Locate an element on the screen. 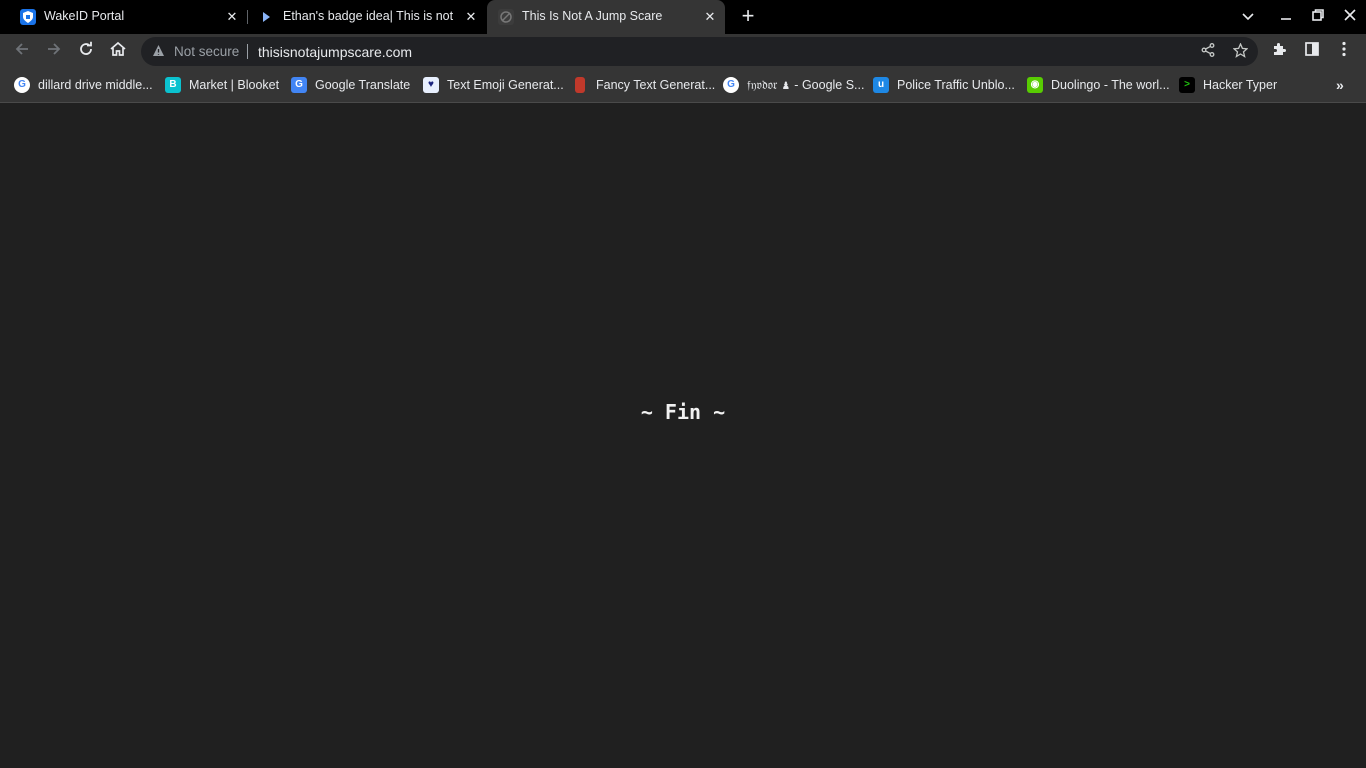  browser-toolbar: Not secure thisisnotajumpscare.com is located at coordinates (683, 51).